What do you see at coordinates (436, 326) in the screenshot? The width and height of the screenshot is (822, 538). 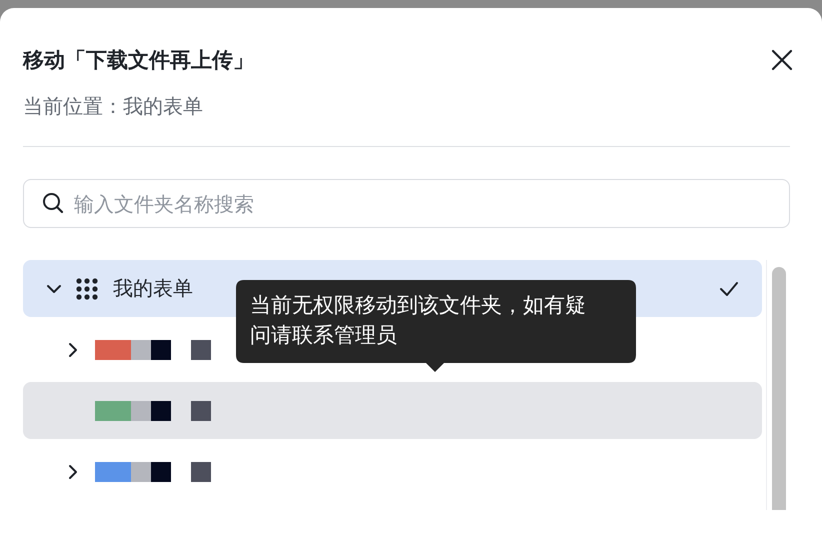 I see `tooltip: 当前无权限移动到该文件夹，如有疑问请联系管理员` at bounding box center [436, 326].